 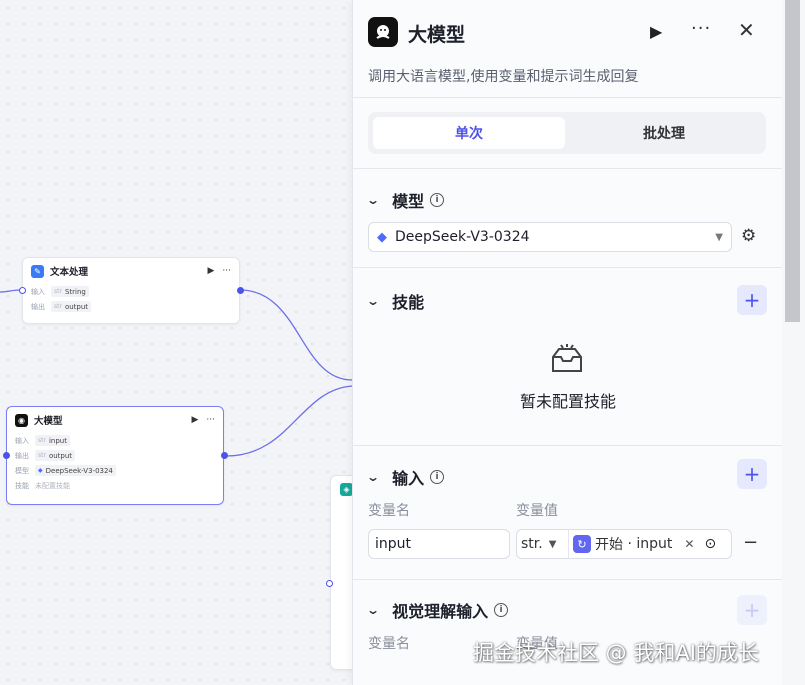 I want to click on model-section-header: ⌄ 模型 i, so click(x=405, y=200).